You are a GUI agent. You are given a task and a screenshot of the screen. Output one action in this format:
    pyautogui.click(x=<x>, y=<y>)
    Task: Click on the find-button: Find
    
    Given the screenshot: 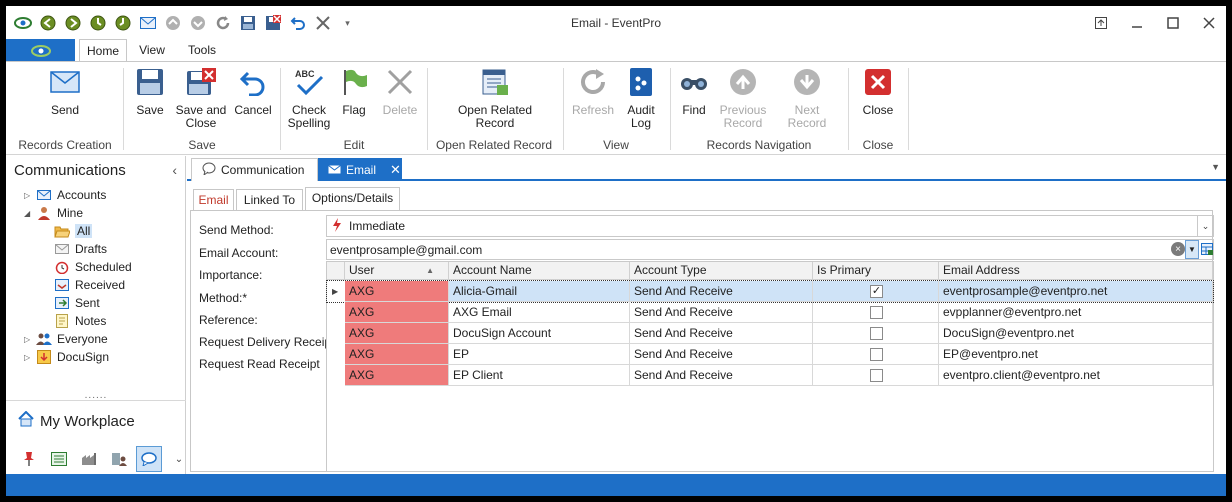 What is the action you would take?
    pyautogui.click(x=694, y=91)
    